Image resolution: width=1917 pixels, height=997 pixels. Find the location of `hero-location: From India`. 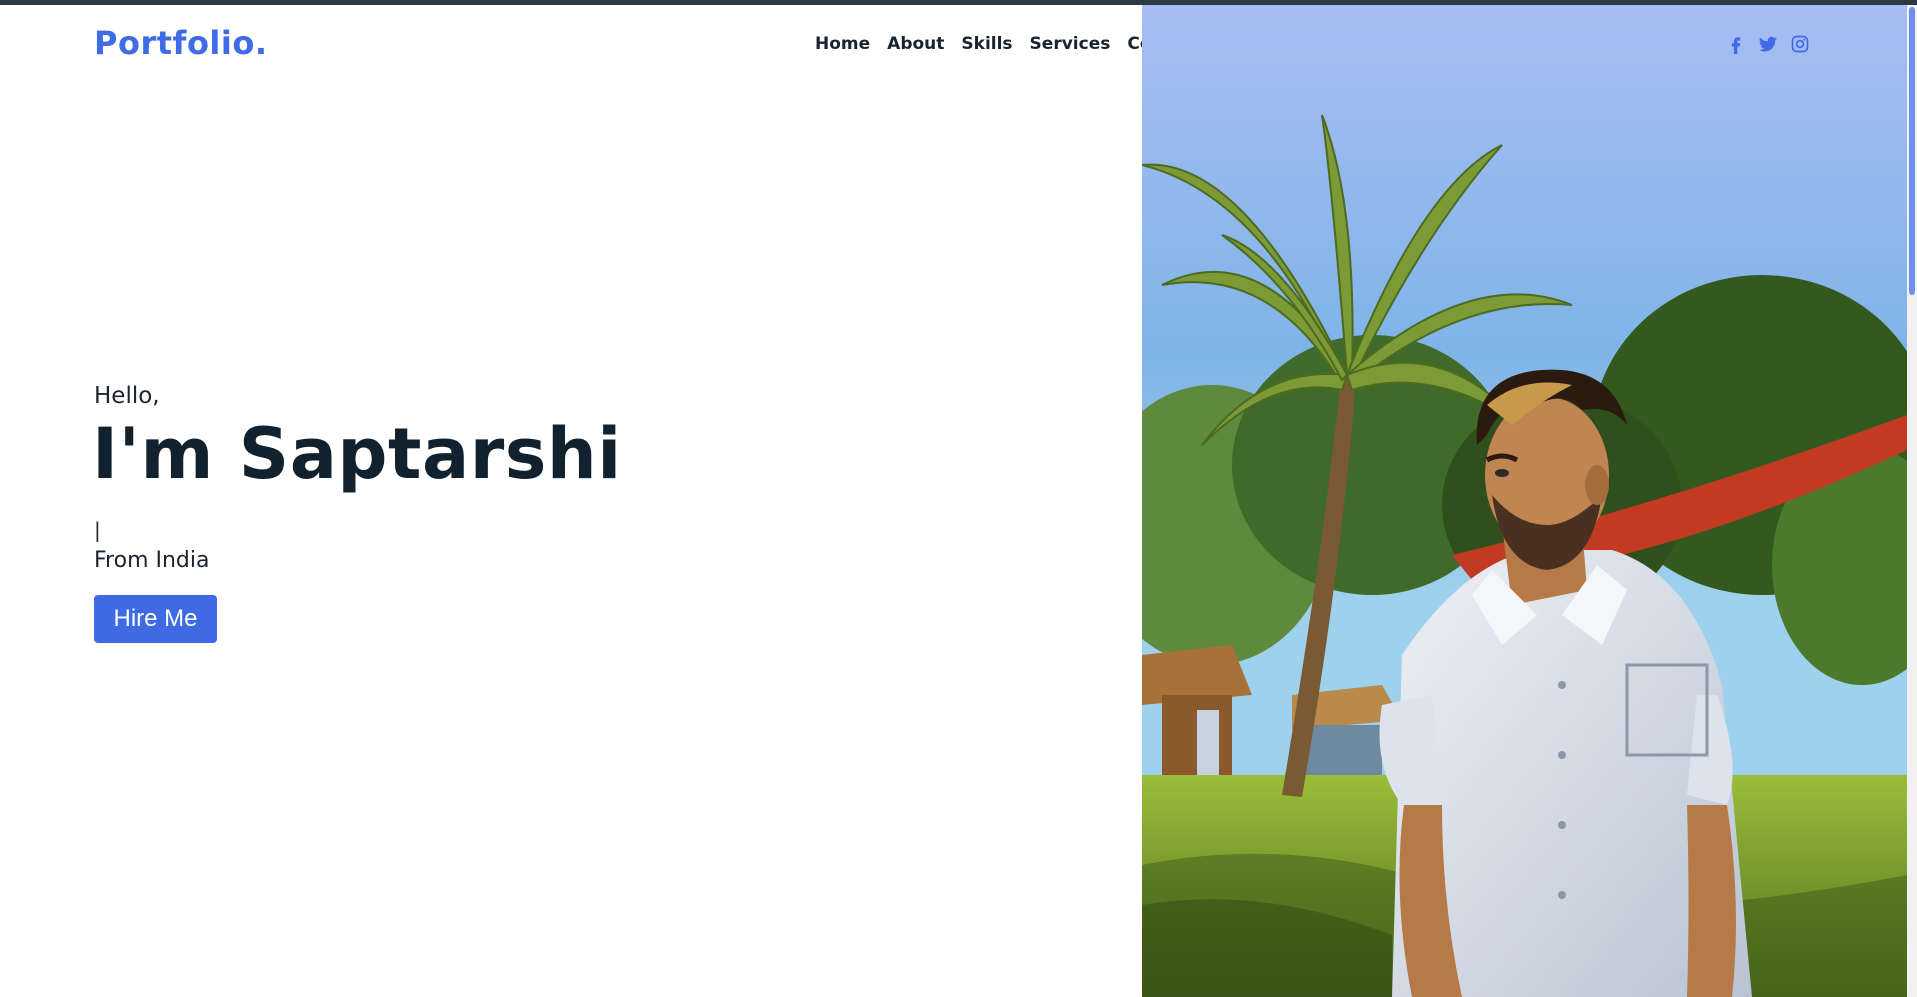

hero-location: From India is located at coordinates (152, 560).